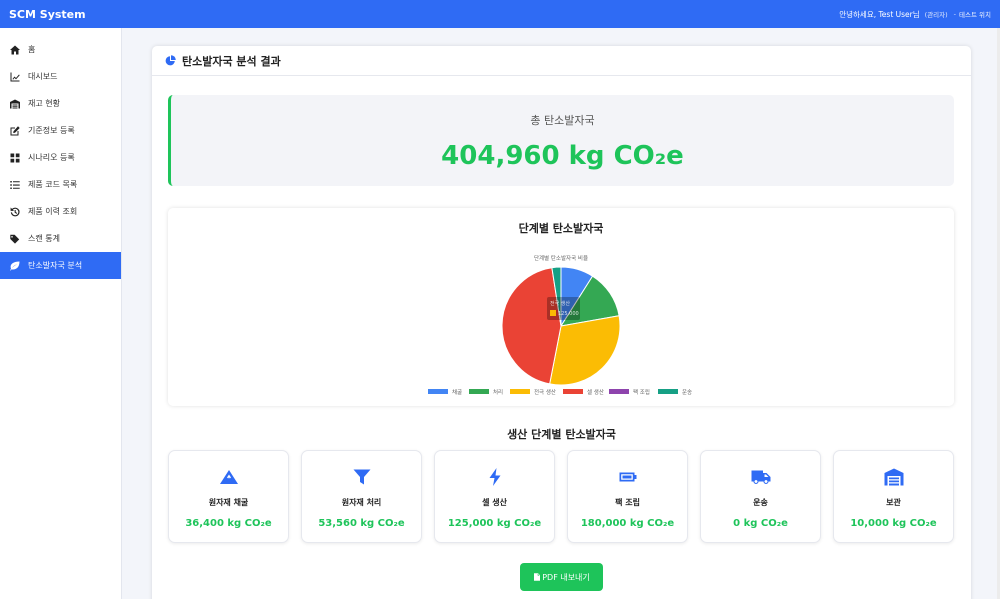 Image resolution: width=1000 pixels, height=599 pixels. What do you see at coordinates (14, 211) in the screenshot?
I see `history-icon` at bounding box center [14, 211].